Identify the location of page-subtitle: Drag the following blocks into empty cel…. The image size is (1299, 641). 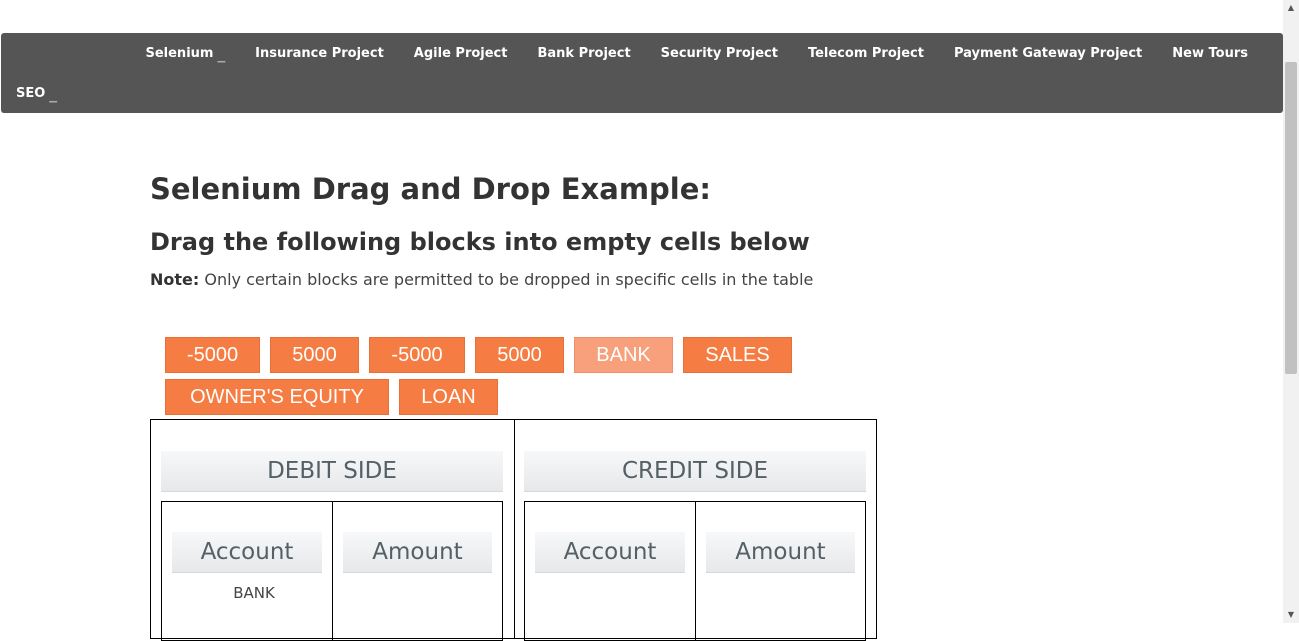
(480, 242).